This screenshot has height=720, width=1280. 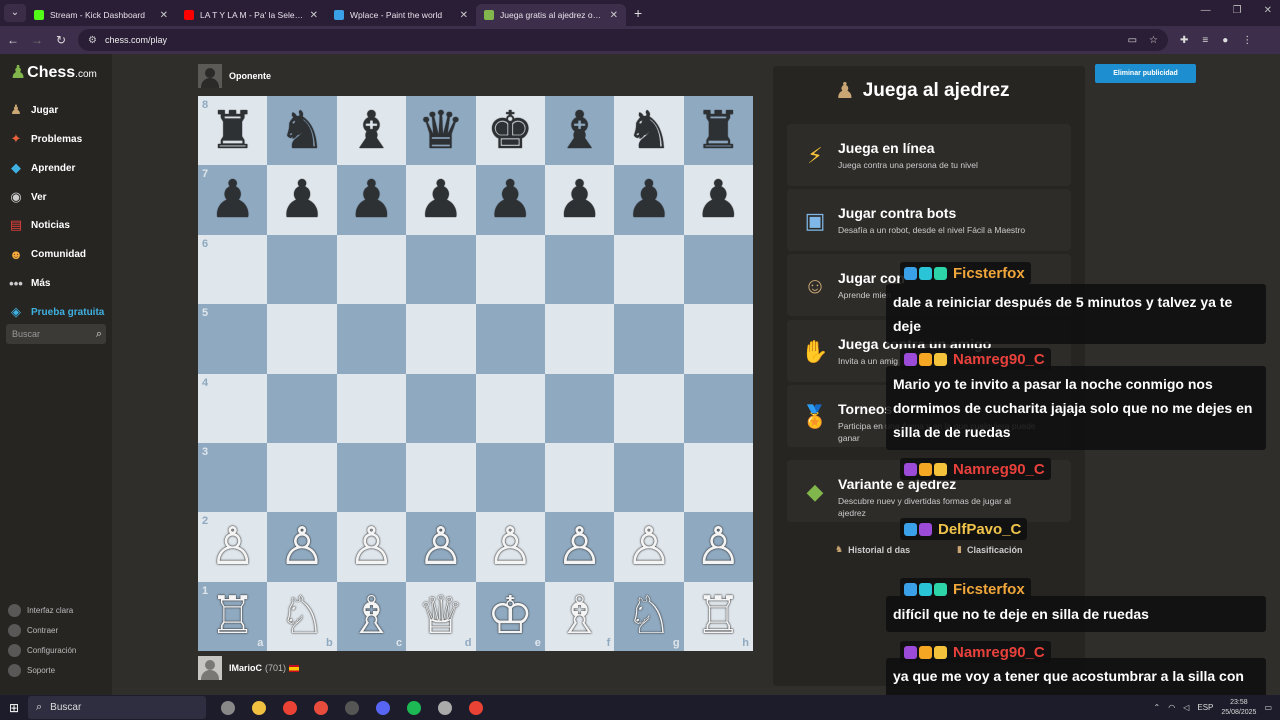 I want to click on profile-avatar: ●, so click(x=1225, y=40).